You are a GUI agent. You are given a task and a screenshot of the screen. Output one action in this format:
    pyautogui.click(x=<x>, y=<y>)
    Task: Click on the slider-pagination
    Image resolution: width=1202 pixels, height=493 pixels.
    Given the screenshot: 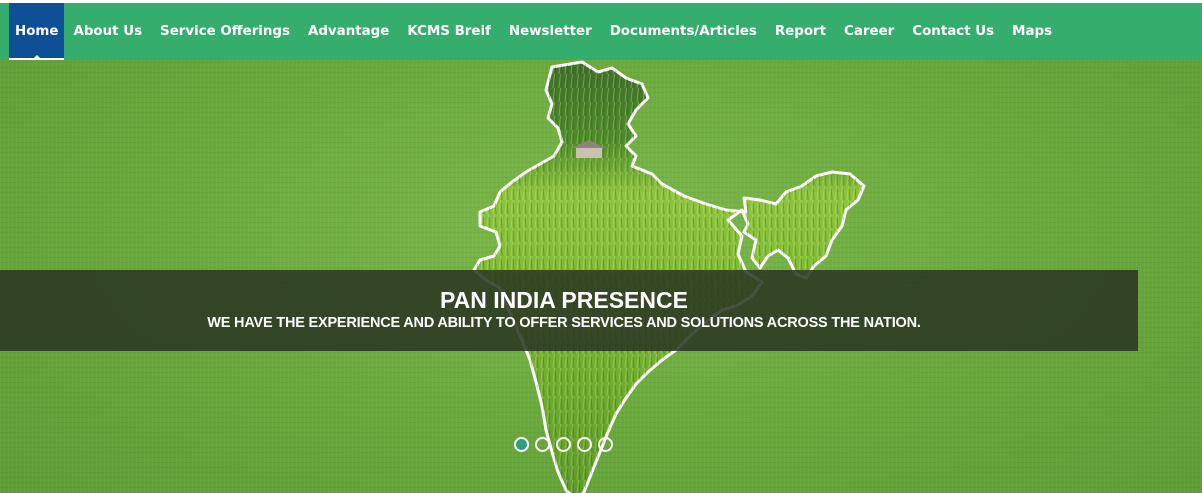 What is the action you would take?
    pyautogui.click(x=563, y=444)
    